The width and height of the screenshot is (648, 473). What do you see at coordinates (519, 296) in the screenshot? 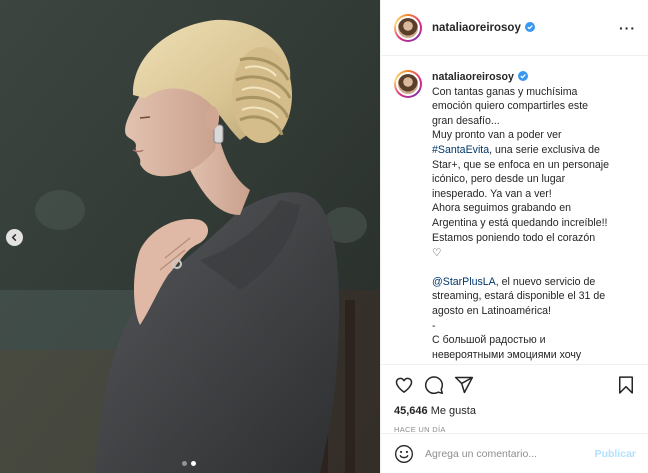
I see `caption-line: streaming, estará disponible el 31 de` at bounding box center [519, 296].